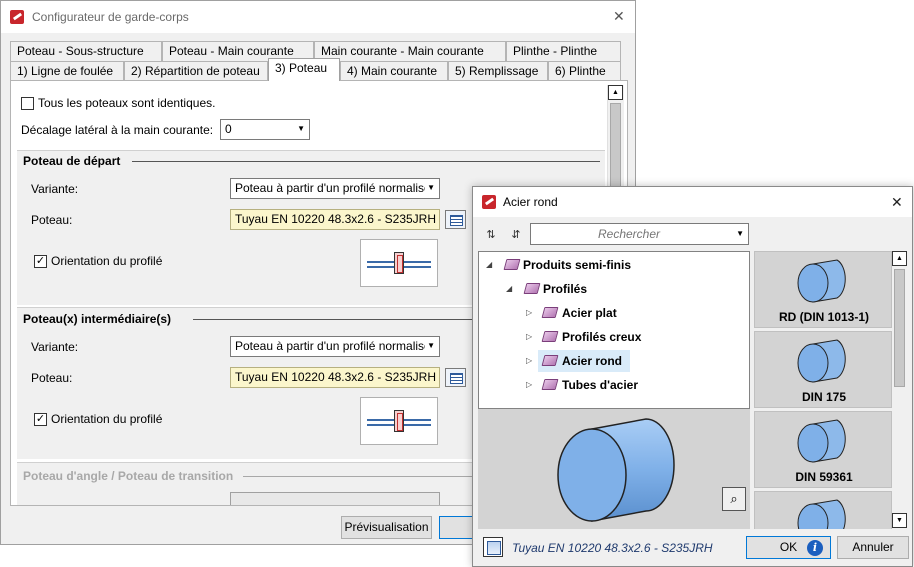 The height and width of the screenshot is (567, 914). I want to click on popup-titlebar: Acier rond ✕, so click(692, 202).